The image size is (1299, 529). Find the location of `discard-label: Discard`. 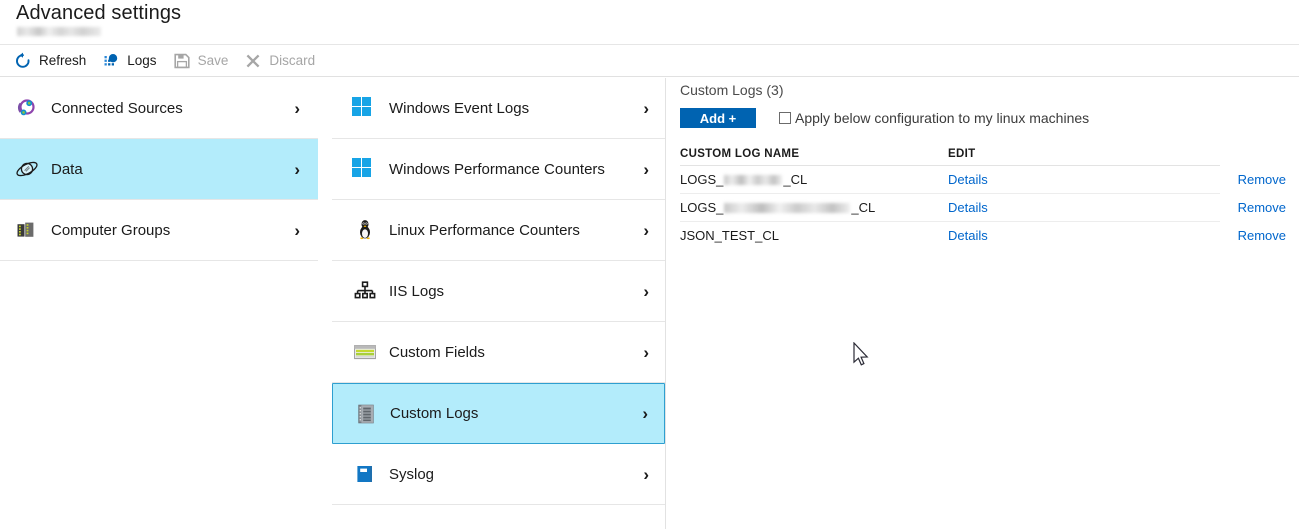

discard-label: Discard is located at coordinates (292, 60).